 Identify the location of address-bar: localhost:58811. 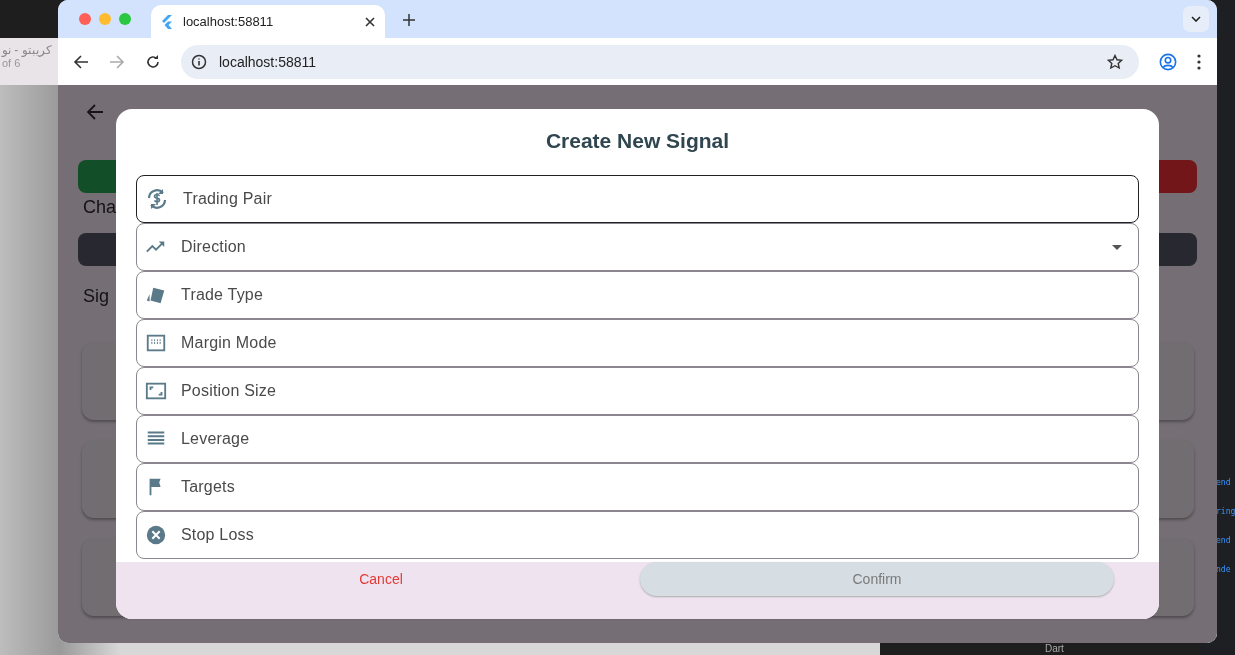
(660, 61).